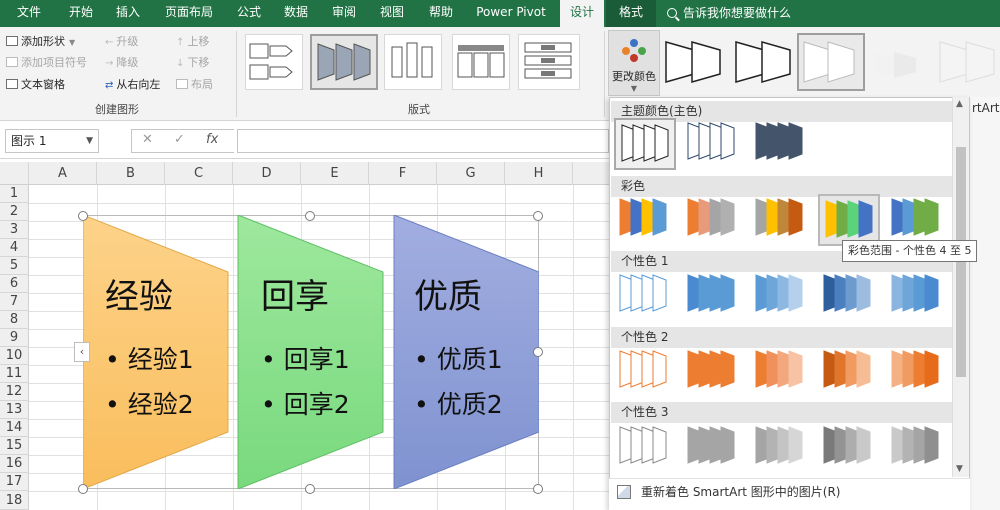 This screenshot has height=510, width=1000. Describe the element at coordinates (14, 374) in the screenshot. I see `row-header: 11` at that location.